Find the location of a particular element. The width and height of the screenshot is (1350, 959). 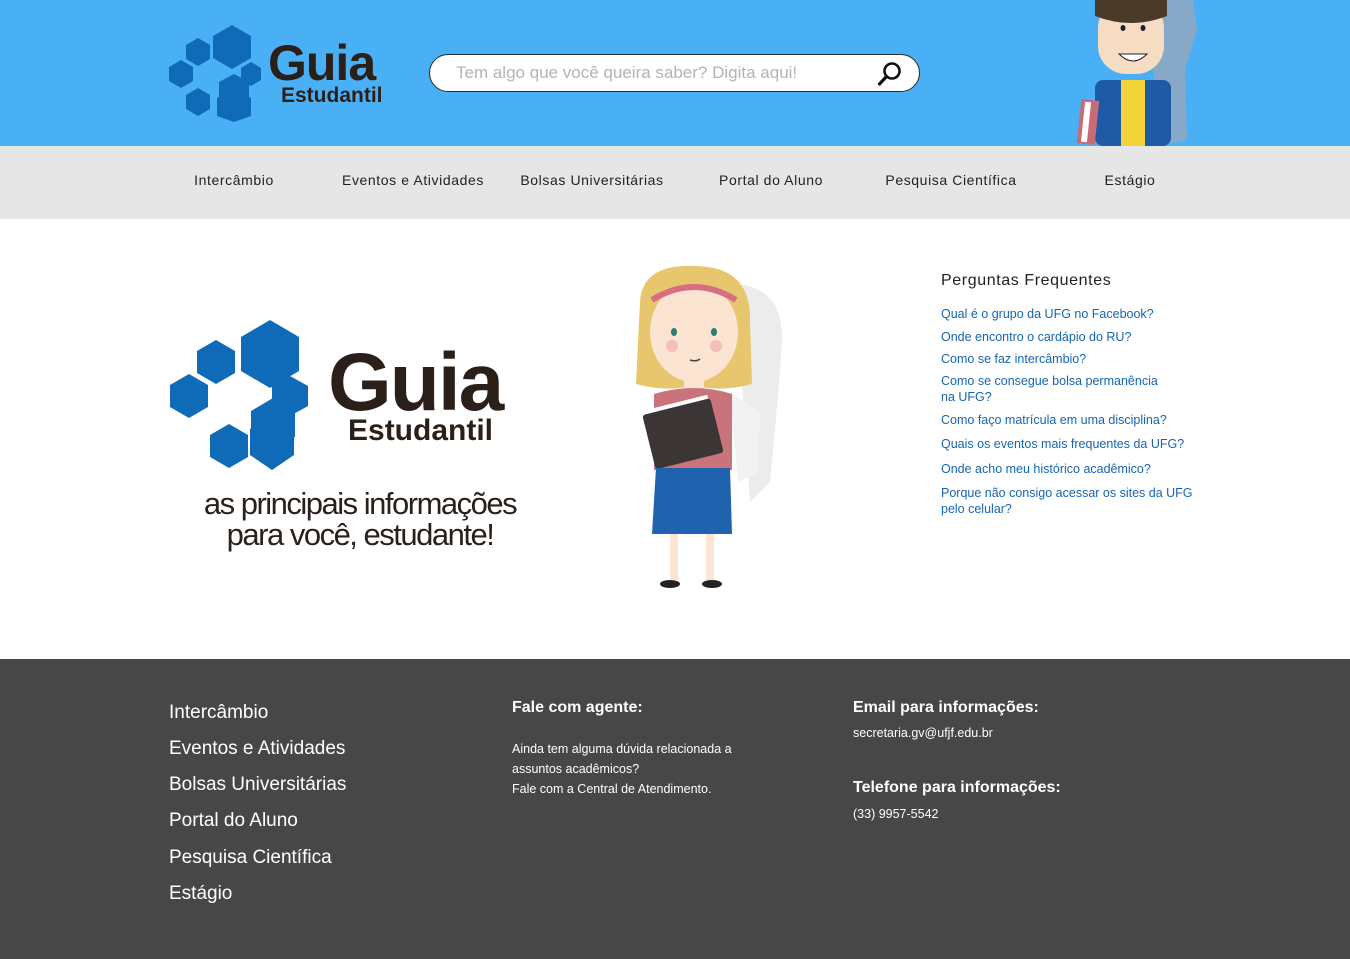

search-bar is located at coordinates (674, 73).